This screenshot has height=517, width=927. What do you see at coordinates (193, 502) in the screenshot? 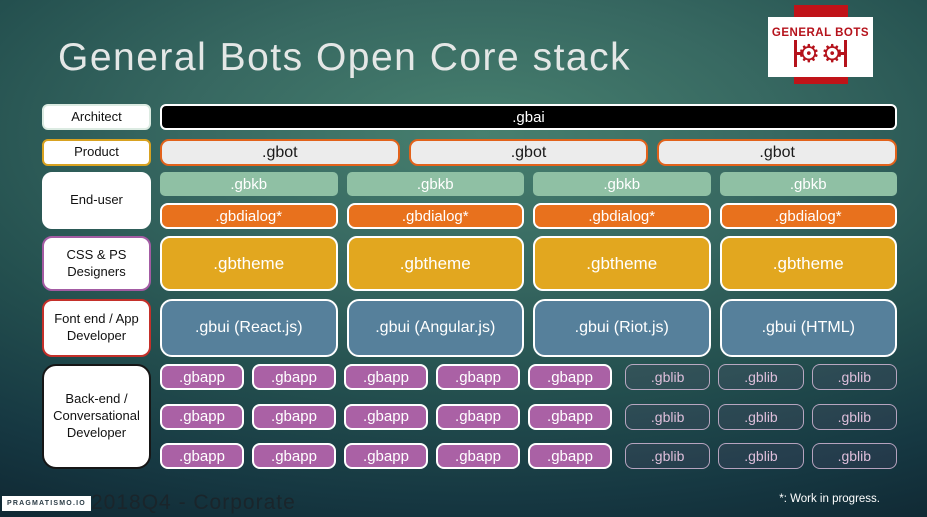
I see `footer-caption: 2018Q4 - Corporate` at bounding box center [193, 502].